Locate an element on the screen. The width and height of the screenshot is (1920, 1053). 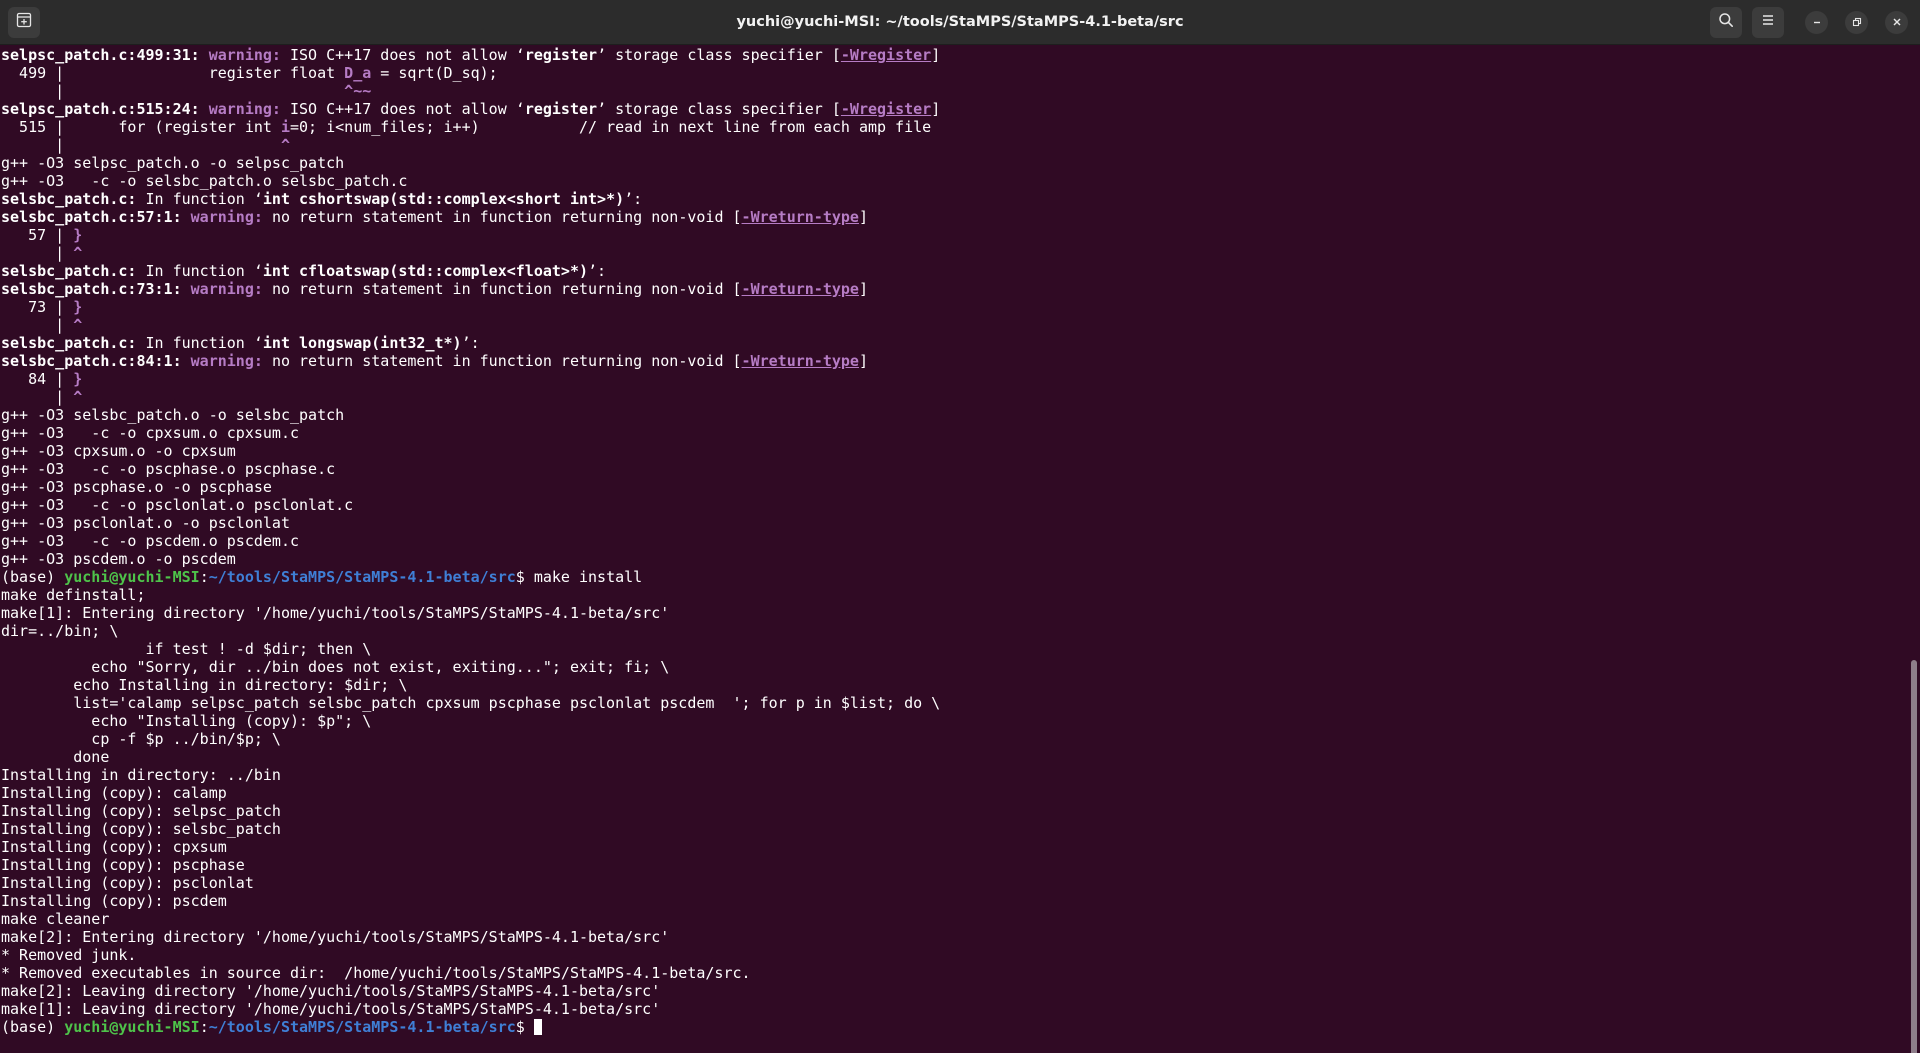
terminal-text-segment: yuchi@yuchi-MSI is located at coordinates (132, 1027).